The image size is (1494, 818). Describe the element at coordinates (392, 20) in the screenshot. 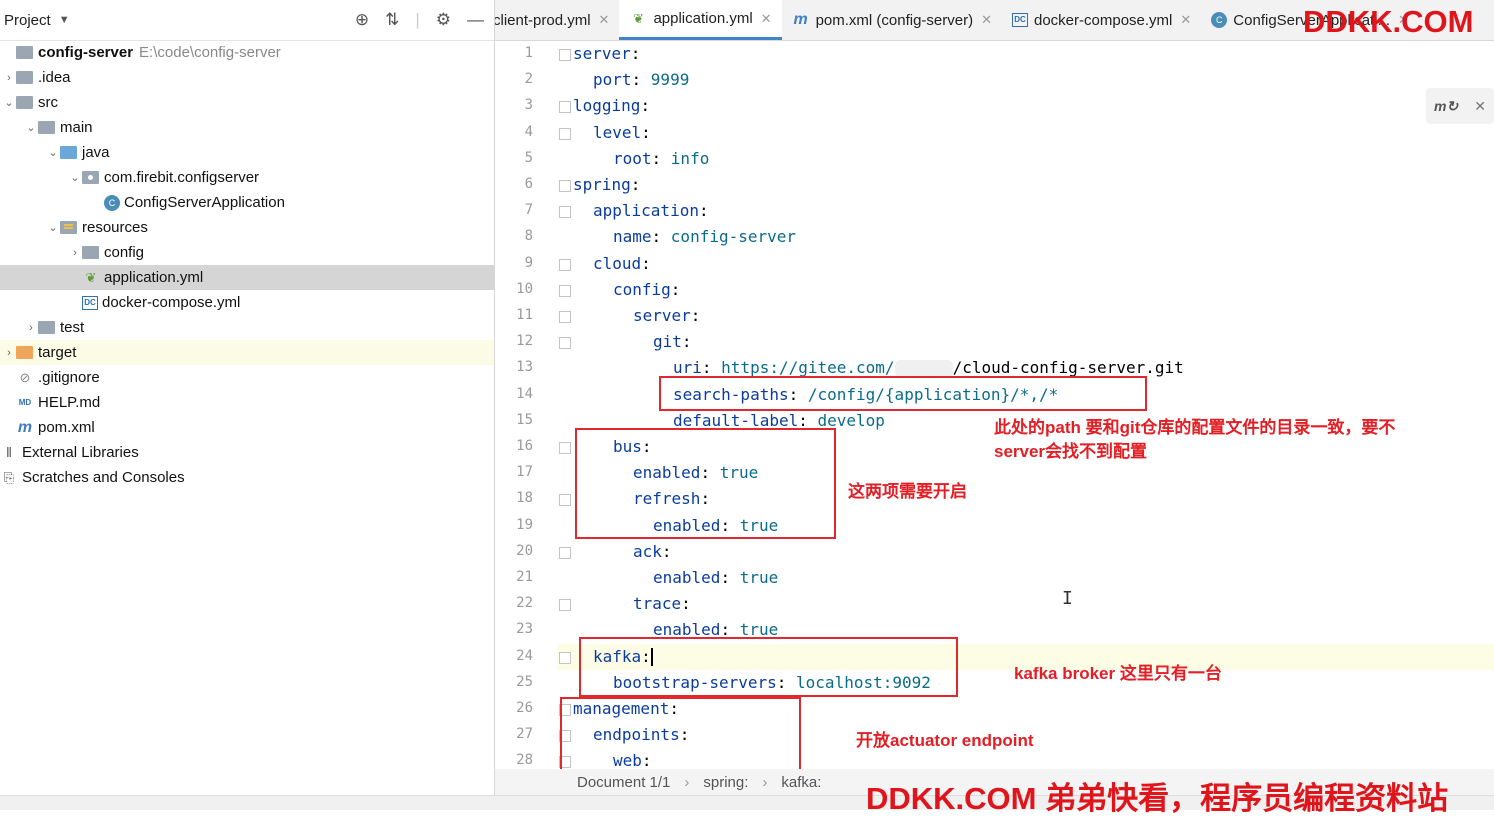

I see `collapse-icon: ⇅` at that location.